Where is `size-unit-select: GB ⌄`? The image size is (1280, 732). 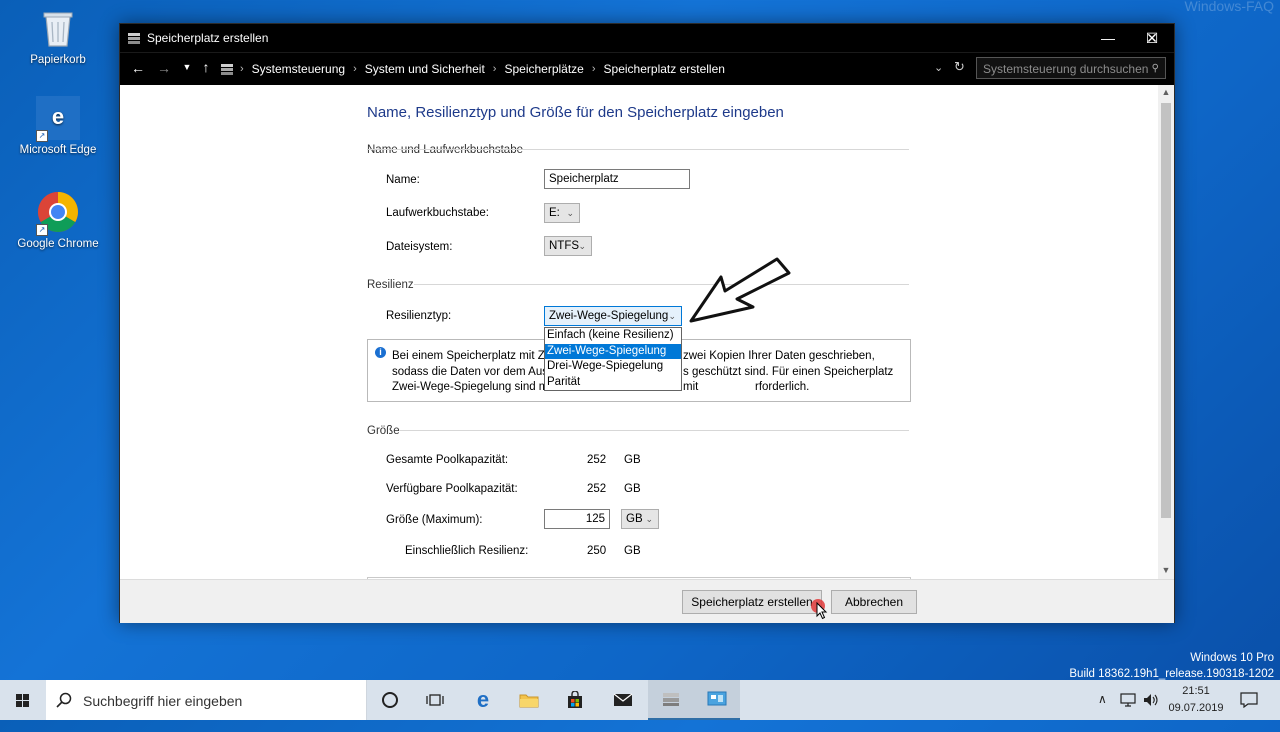
size-unit-select: GB ⌄ is located at coordinates (640, 519).